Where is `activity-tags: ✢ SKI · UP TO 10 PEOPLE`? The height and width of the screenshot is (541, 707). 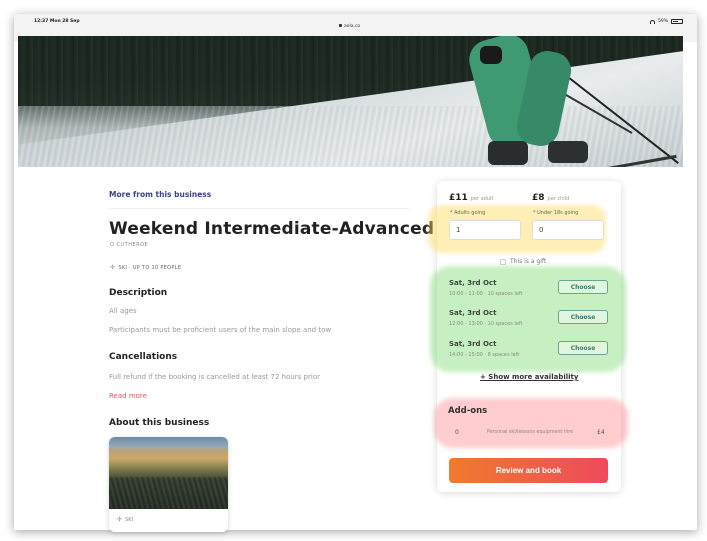 activity-tags: ✢ SKI · UP TO 10 PEOPLE is located at coordinates (145, 267).